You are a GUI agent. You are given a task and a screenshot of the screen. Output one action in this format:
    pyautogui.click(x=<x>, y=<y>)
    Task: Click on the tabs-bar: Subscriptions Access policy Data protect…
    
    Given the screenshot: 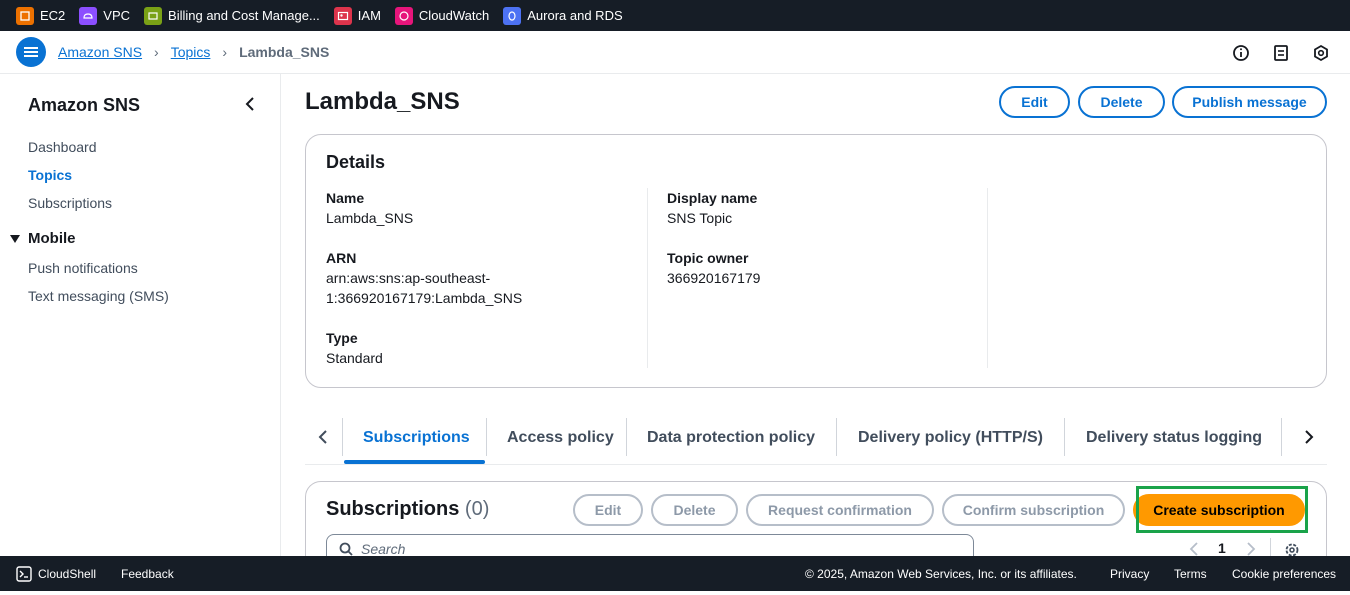 What is the action you would take?
    pyautogui.click(x=816, y=439)
    